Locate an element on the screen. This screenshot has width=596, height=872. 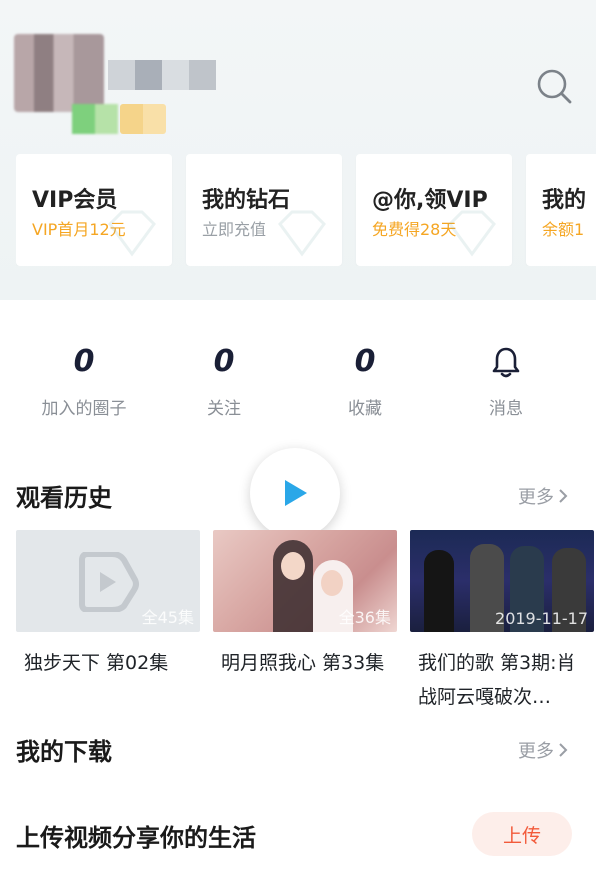
video-thumbnail: 2019-11-17 is located at coordinates (502, 581).